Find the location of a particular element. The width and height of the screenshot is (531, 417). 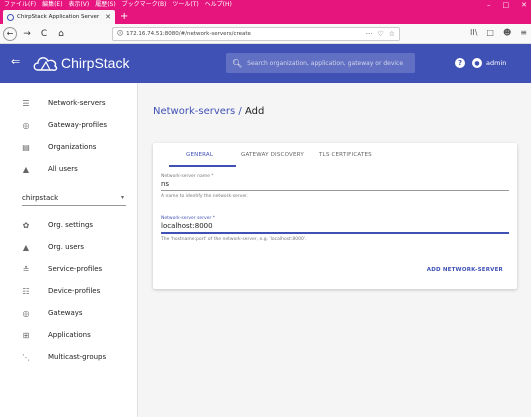

sidebar-item-network-servers: ☰ Network-servers is located at coordinates (69, 103).